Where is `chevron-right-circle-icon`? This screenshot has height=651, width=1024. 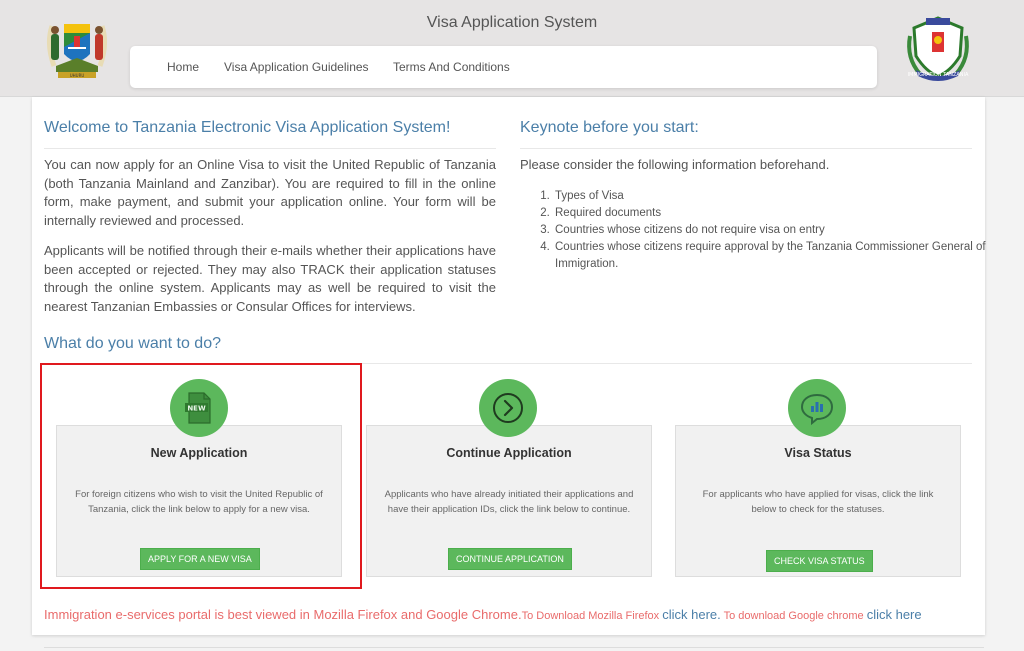
chevron-right-circle-icon is located at coordinates (508, 408).